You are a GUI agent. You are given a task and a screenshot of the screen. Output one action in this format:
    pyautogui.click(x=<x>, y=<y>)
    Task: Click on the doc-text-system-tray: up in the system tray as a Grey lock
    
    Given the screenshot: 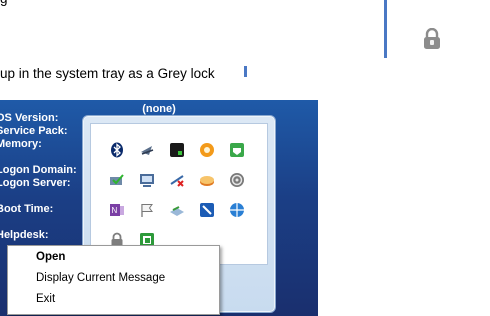 What is the action you would take?
    pyautogui.click(x=107, y=73)
    